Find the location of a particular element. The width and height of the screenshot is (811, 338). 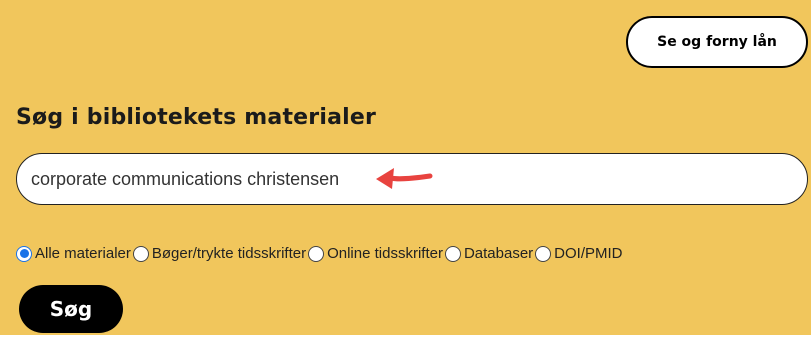

radio-doi-pmid is located at coordinates (543, 253).